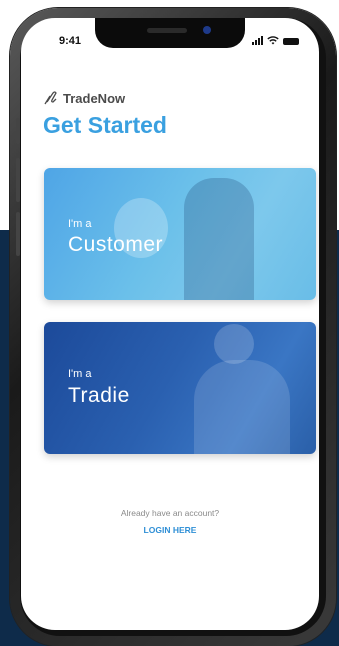  What do you see at coordinates (50, 98) in the screenshot?
I see `tradenow-logo-icon` at bounding box center [50, 98].